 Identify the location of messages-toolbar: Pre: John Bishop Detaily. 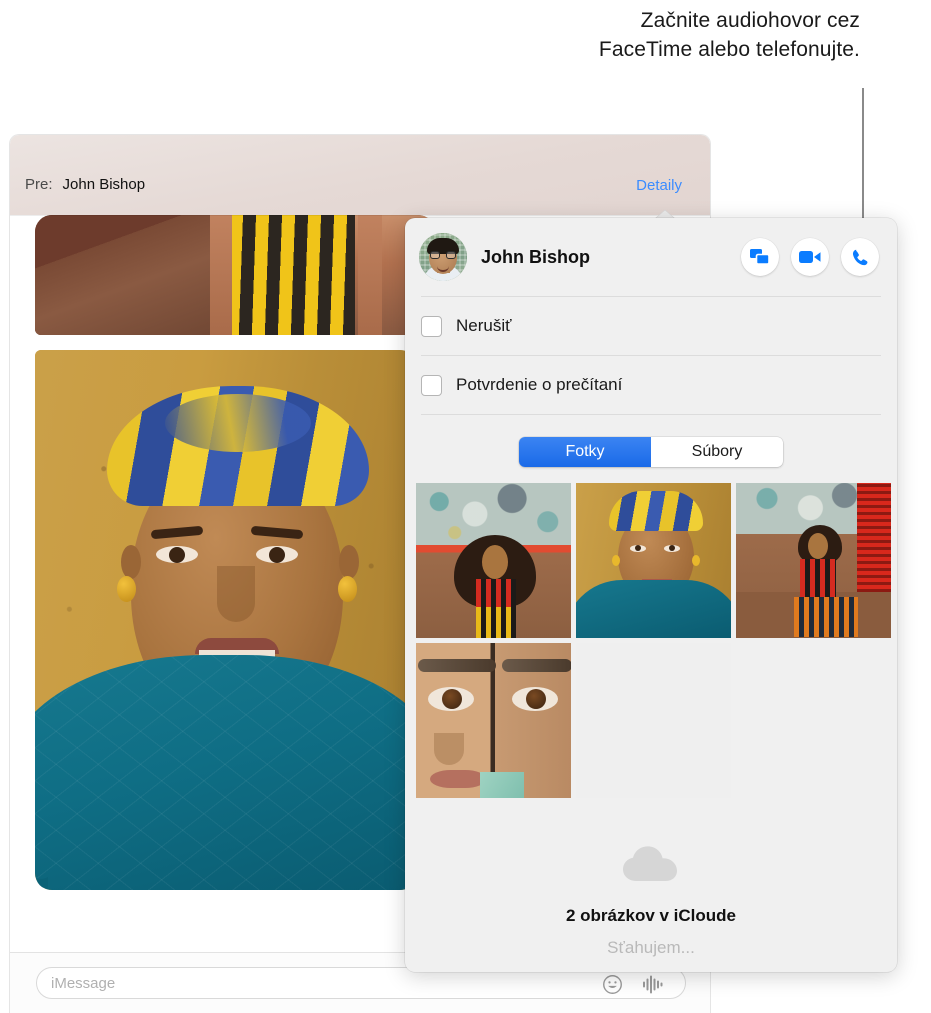
(360, 179).